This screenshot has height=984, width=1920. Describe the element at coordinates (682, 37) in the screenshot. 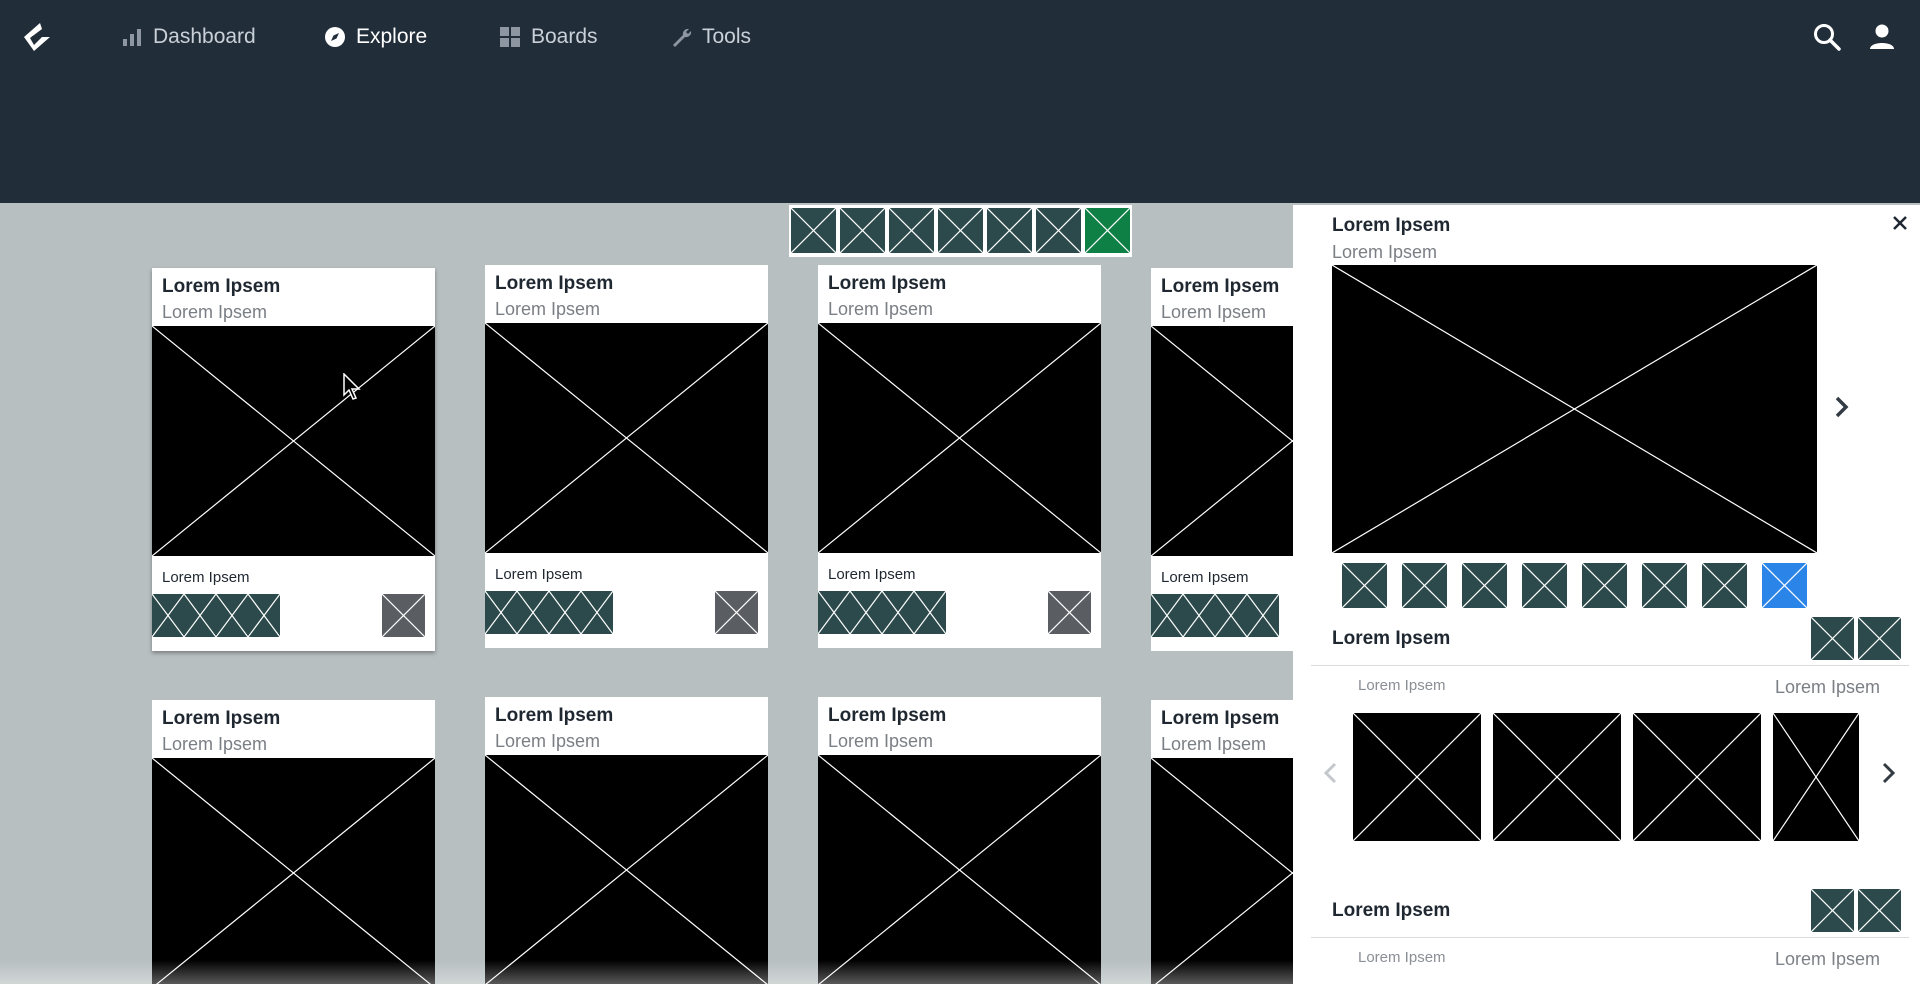

I see `wrench-icon` at that location.